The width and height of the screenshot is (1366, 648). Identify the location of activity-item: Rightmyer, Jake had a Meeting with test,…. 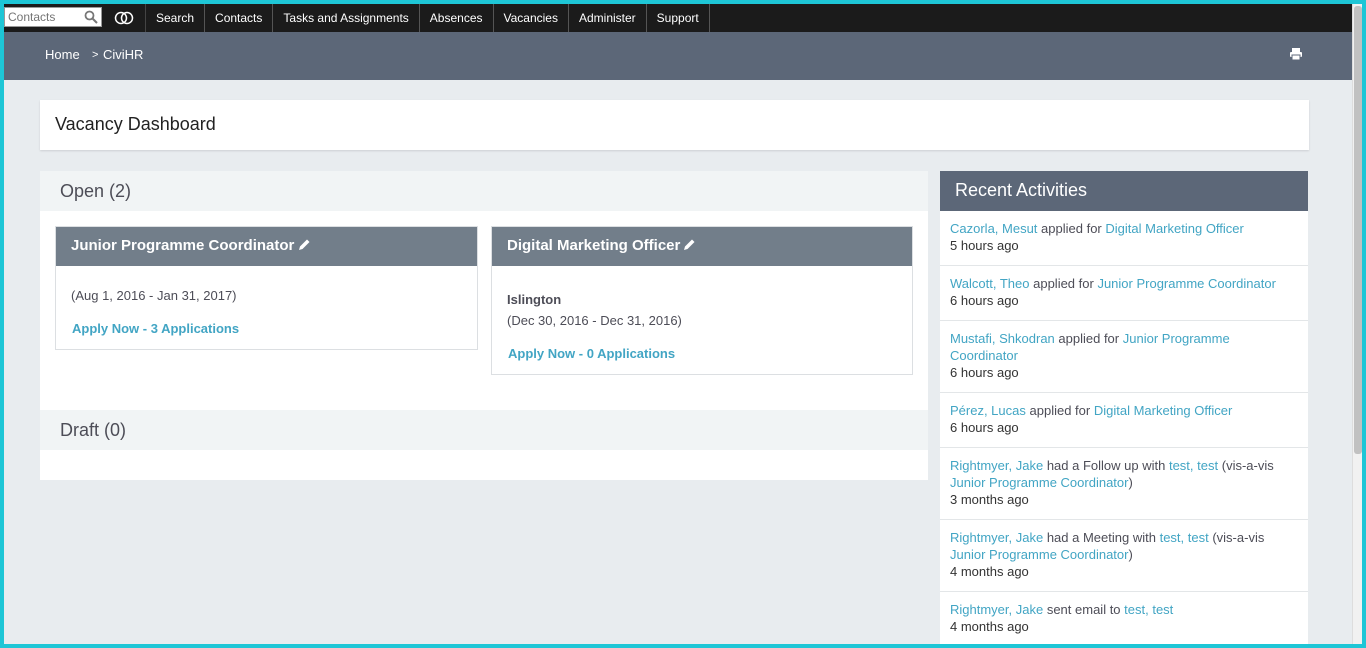
(1124, 556).